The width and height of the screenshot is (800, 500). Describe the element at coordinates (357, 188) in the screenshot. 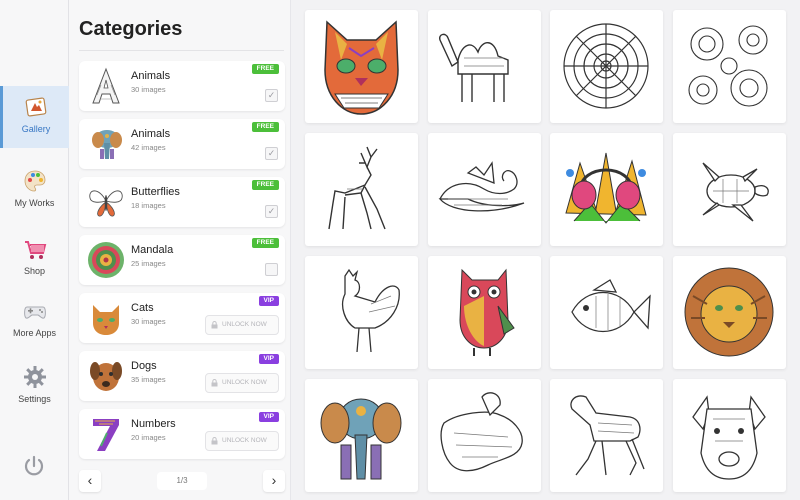

I see `deer-image` at that location.